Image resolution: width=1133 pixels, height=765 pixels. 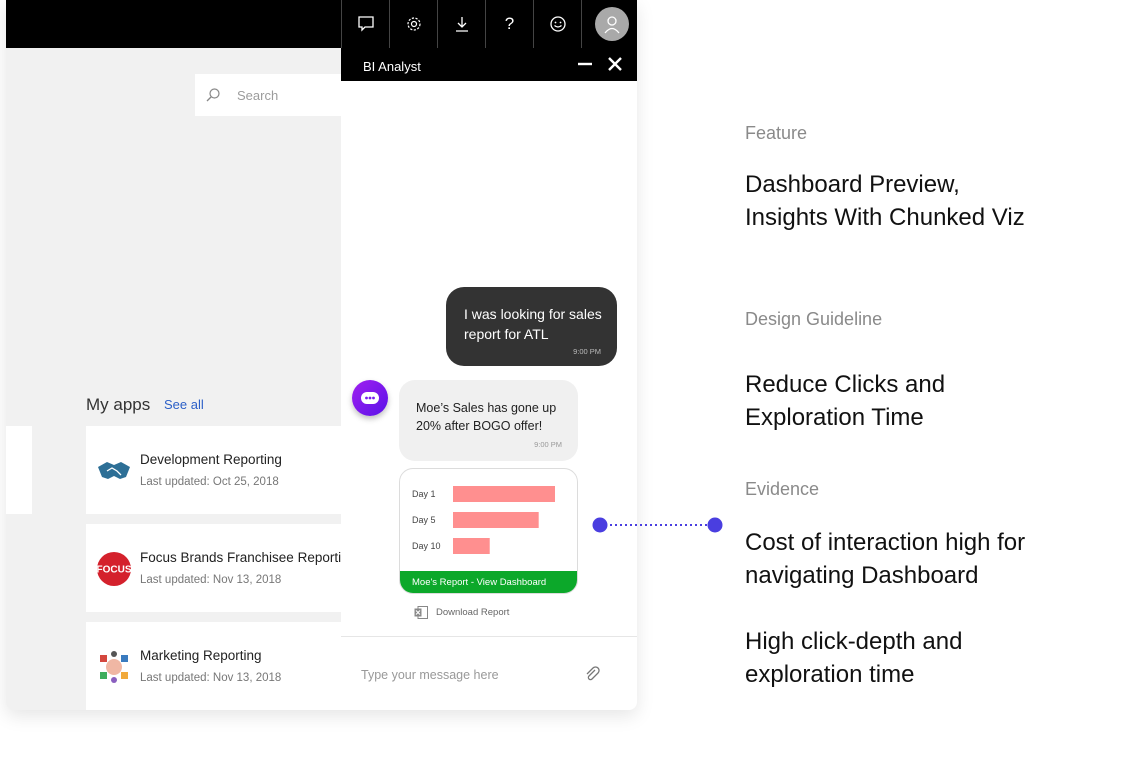 What do you see at coordinates (424, 520) in the screenshot?
I see `bar-label: Day 5` at bounding box center [424, 520].